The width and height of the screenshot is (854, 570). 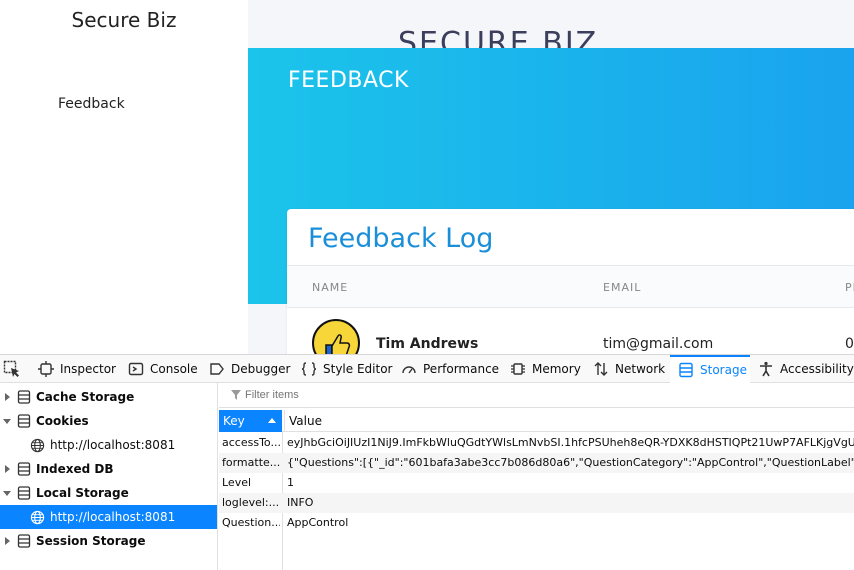 What do you see at coordinates (318, 522) in the screenshot?
I see `row-value: AppControl` at bounding box center [318, 522].